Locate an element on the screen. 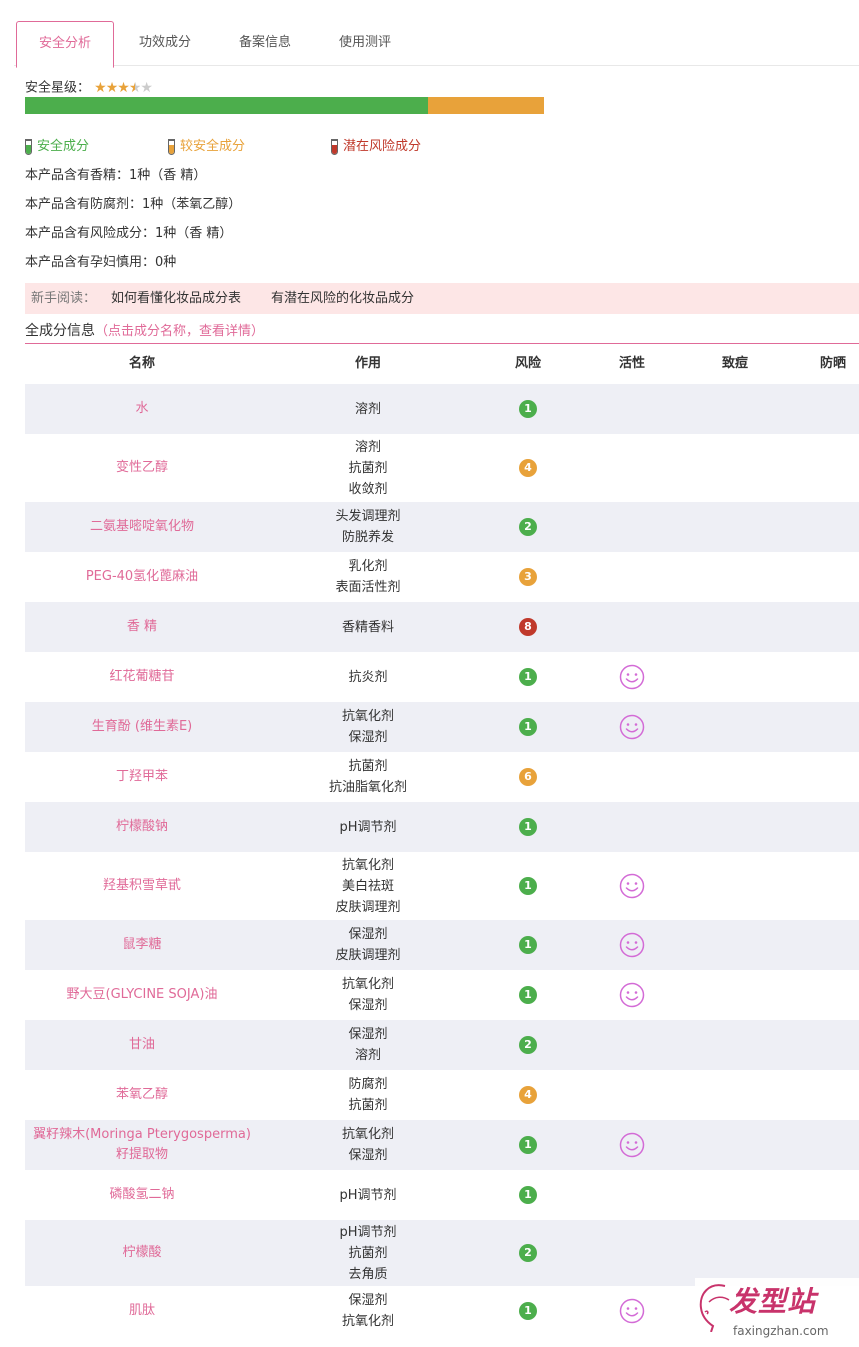 The height and width of the screenshot is (1347, 859). table-row: 磷酸氢二钠 pH调节剂 1 is located at coordinates (442, 1195).